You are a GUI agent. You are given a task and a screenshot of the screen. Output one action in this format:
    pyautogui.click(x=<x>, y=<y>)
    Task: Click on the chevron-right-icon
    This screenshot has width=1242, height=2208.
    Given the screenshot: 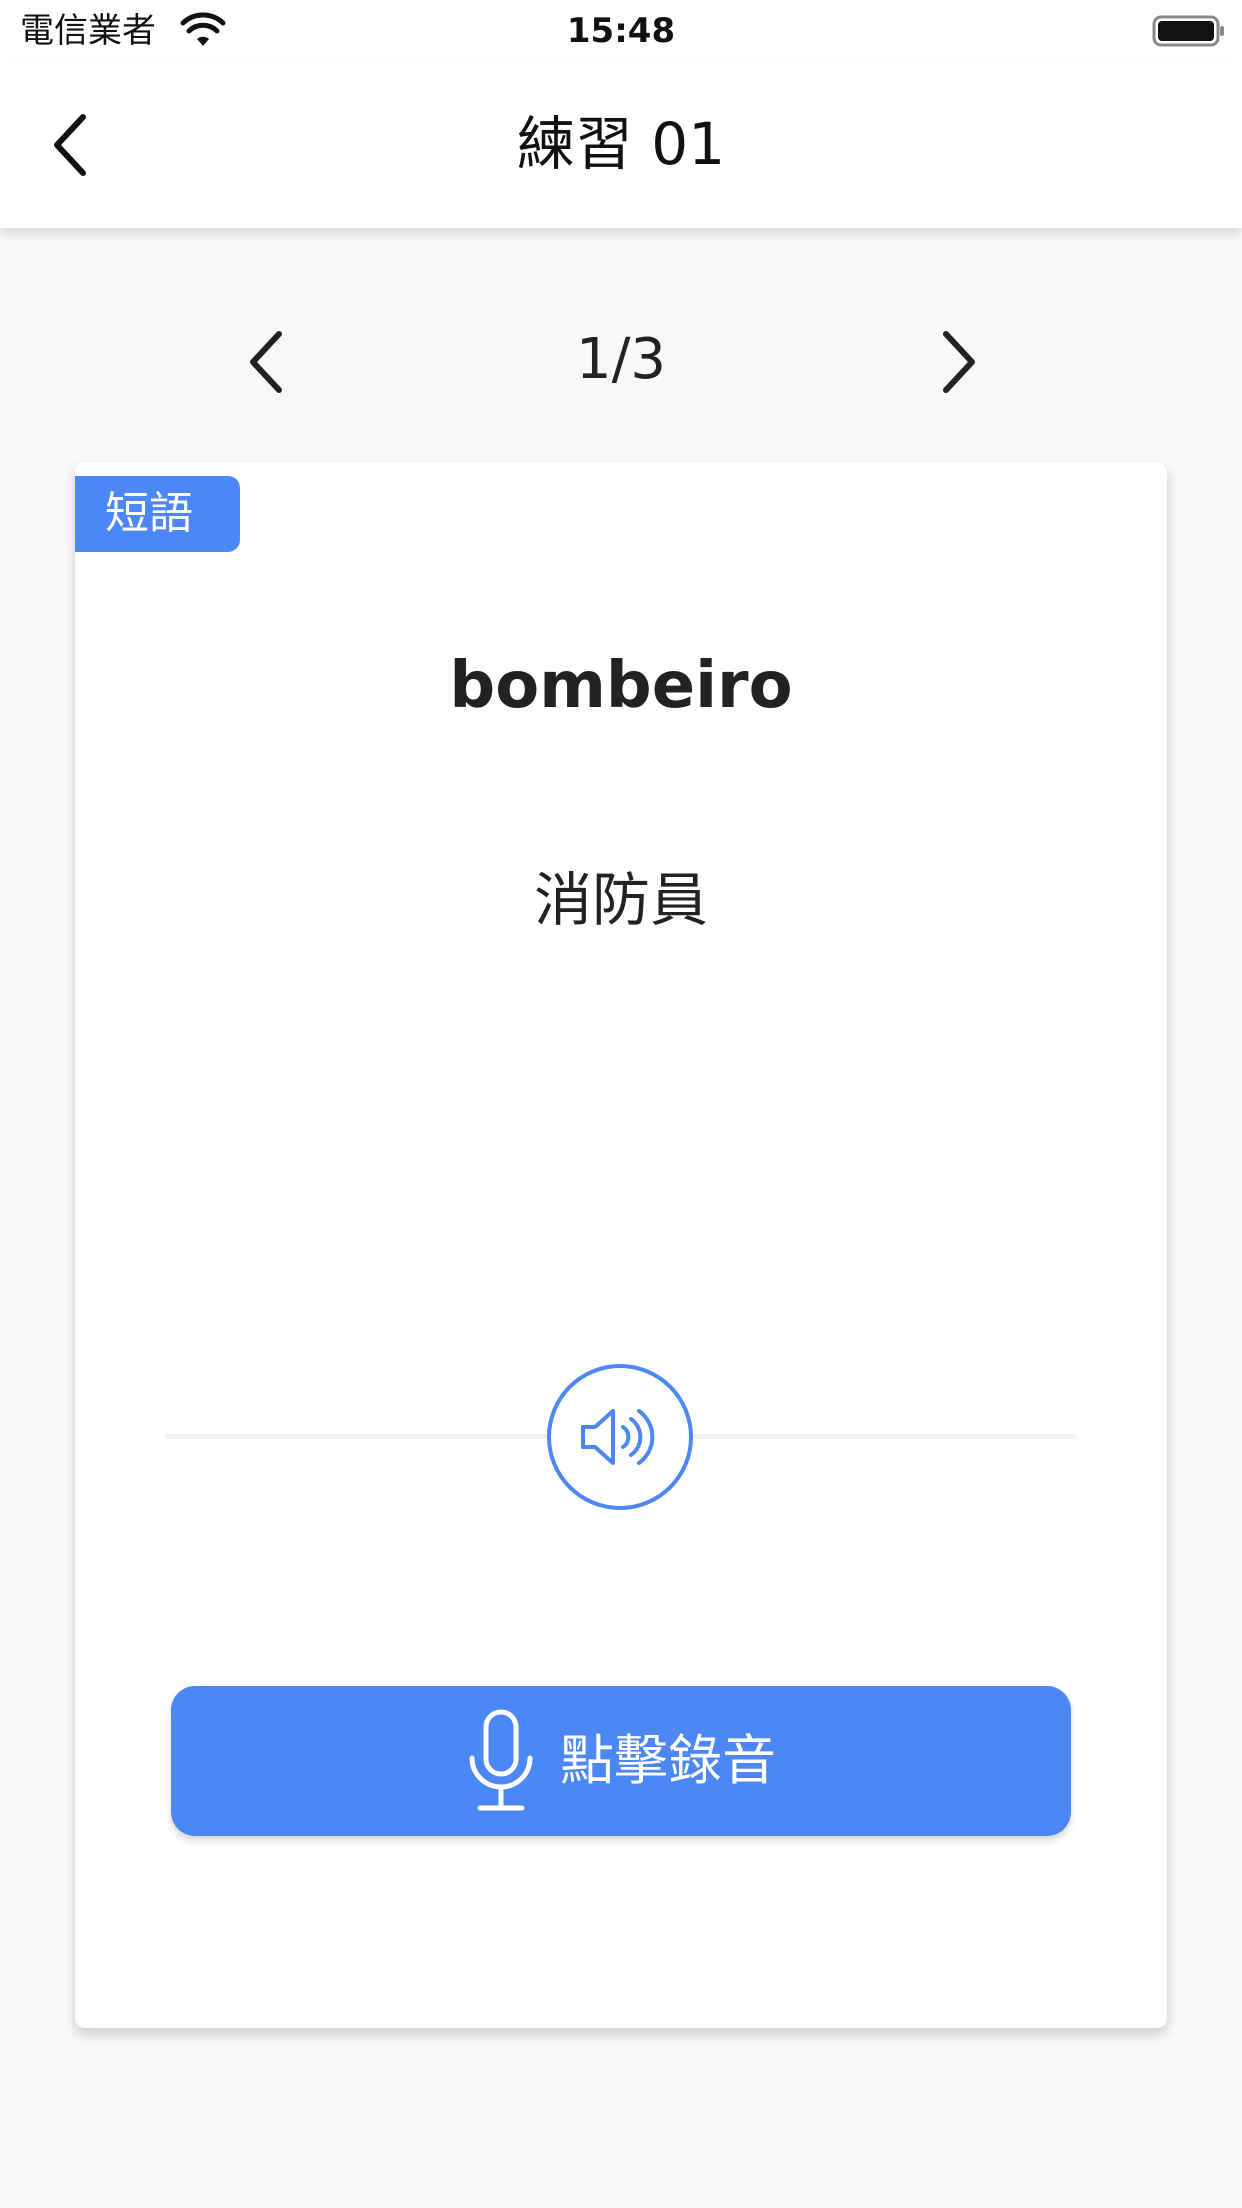 What is the action you would take?
    pyautogui.click(x=959, y=362)
    